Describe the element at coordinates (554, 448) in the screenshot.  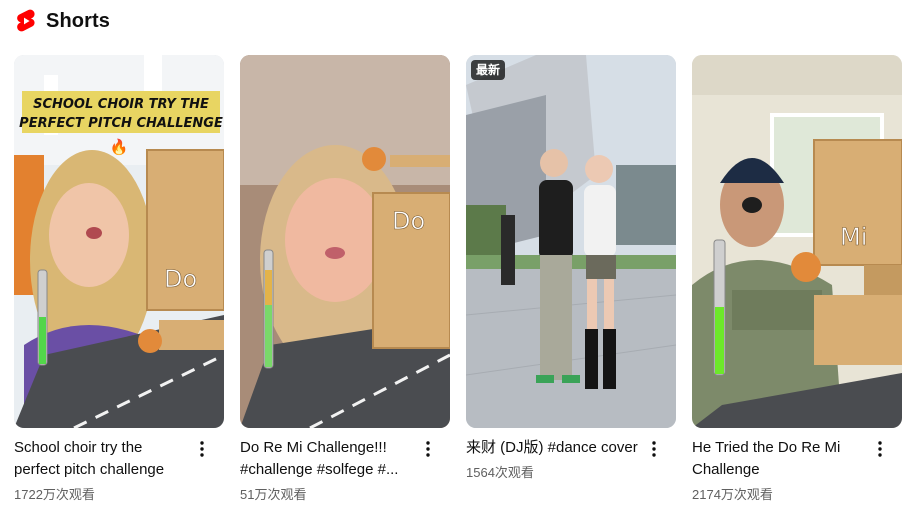
I see `short-title: 来财 (DJ版) #dance cover` at that location.